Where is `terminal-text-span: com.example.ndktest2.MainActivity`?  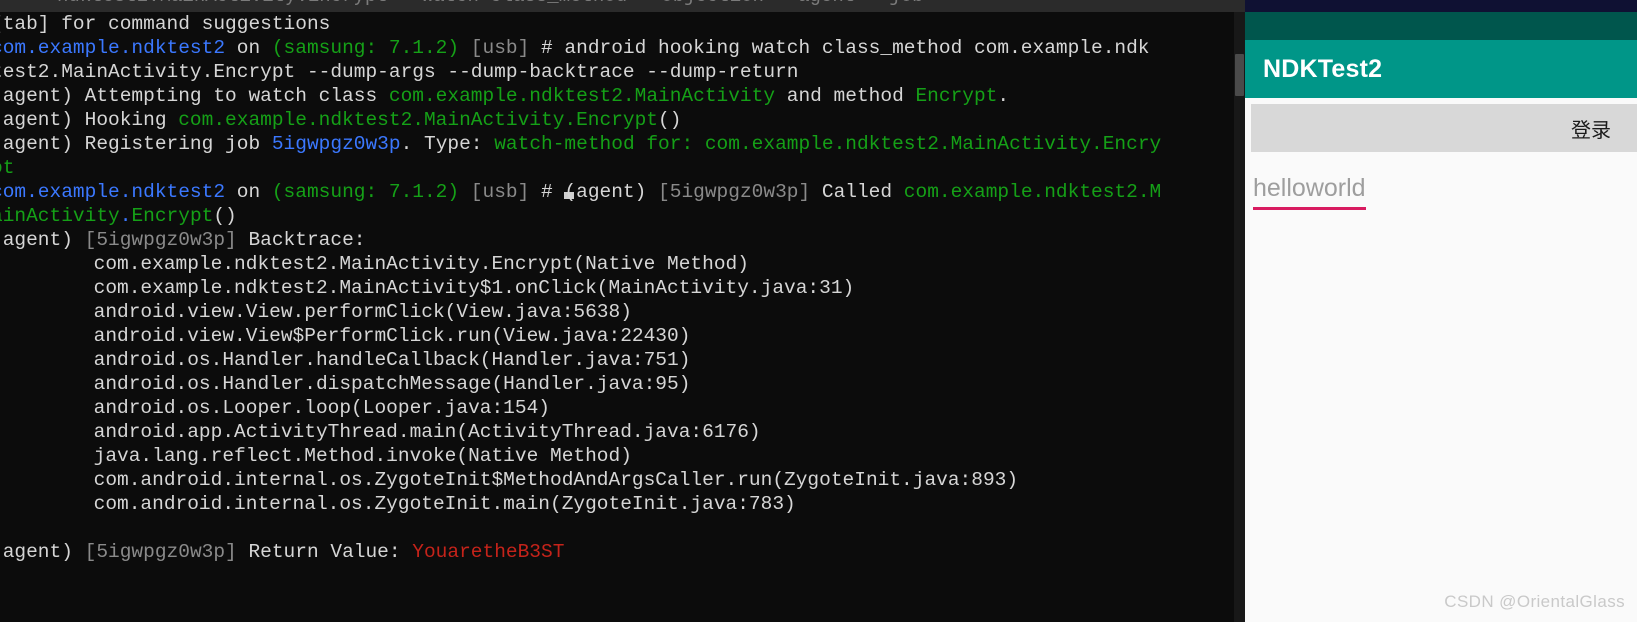 terminal-text-span: com.example.ndktest2.MainActivity is located at coordinates (582, 96).